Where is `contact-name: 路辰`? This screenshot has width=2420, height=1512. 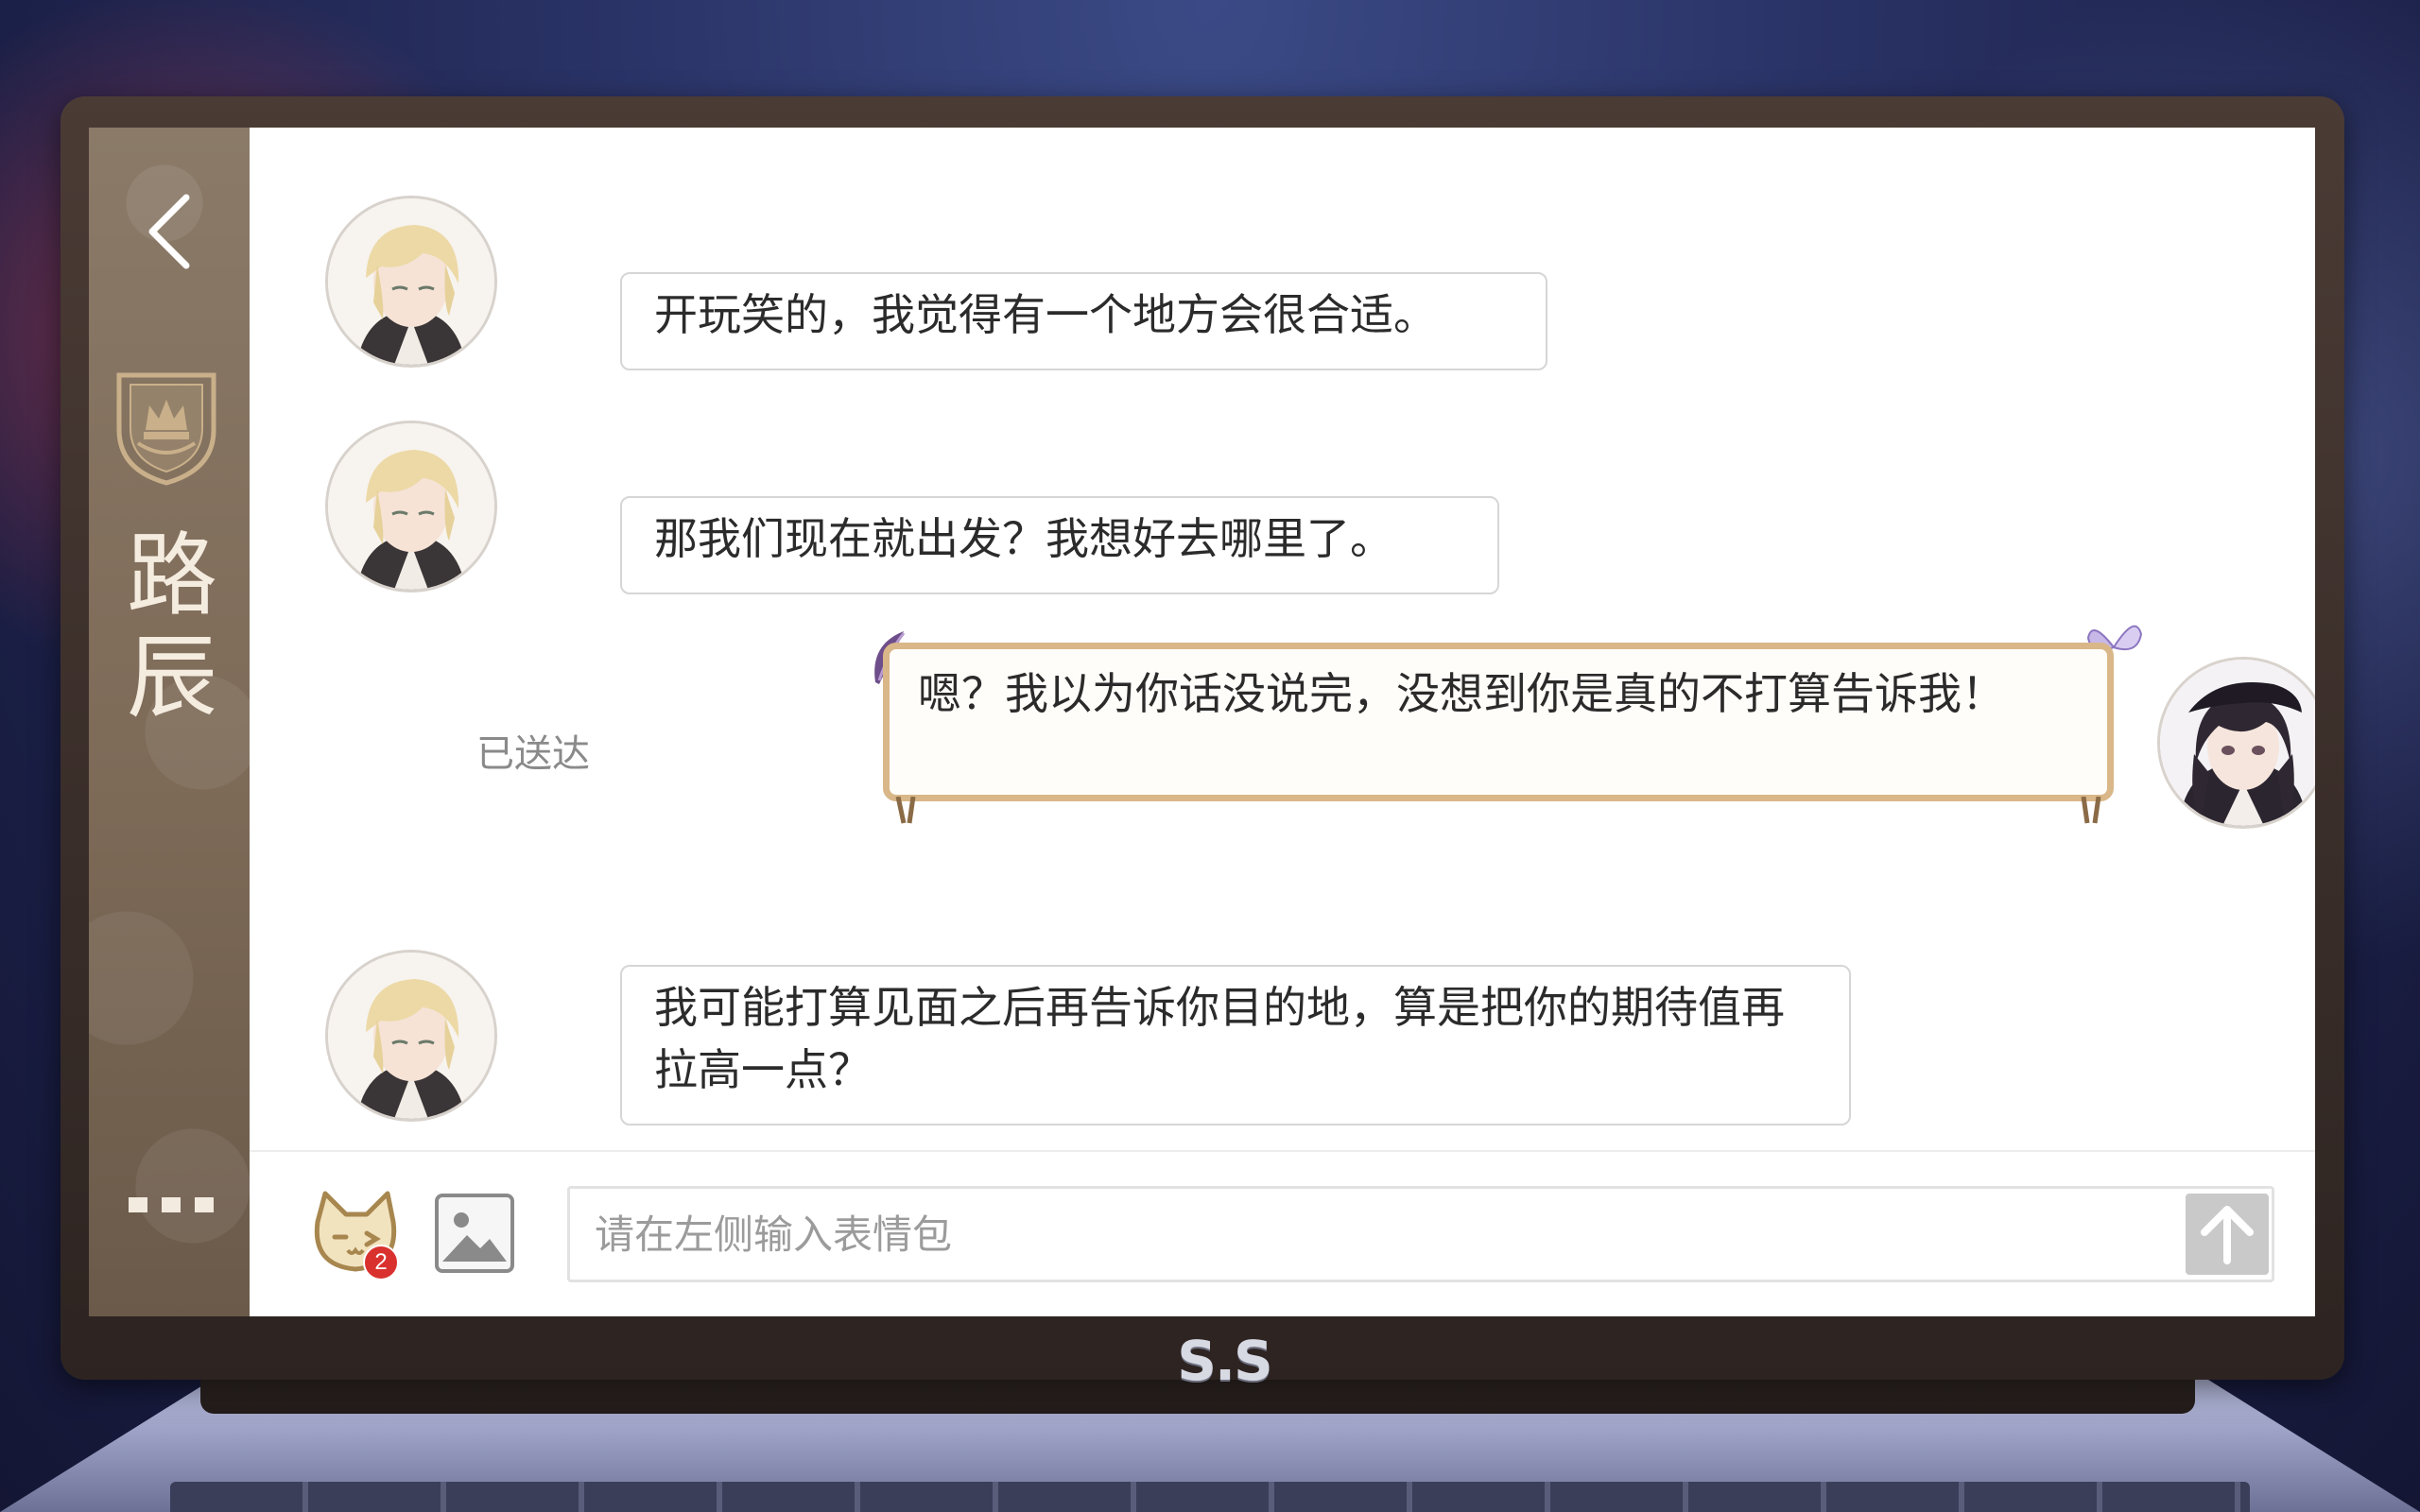
contact-name: 路辰 is located at coordinates (172, 626).